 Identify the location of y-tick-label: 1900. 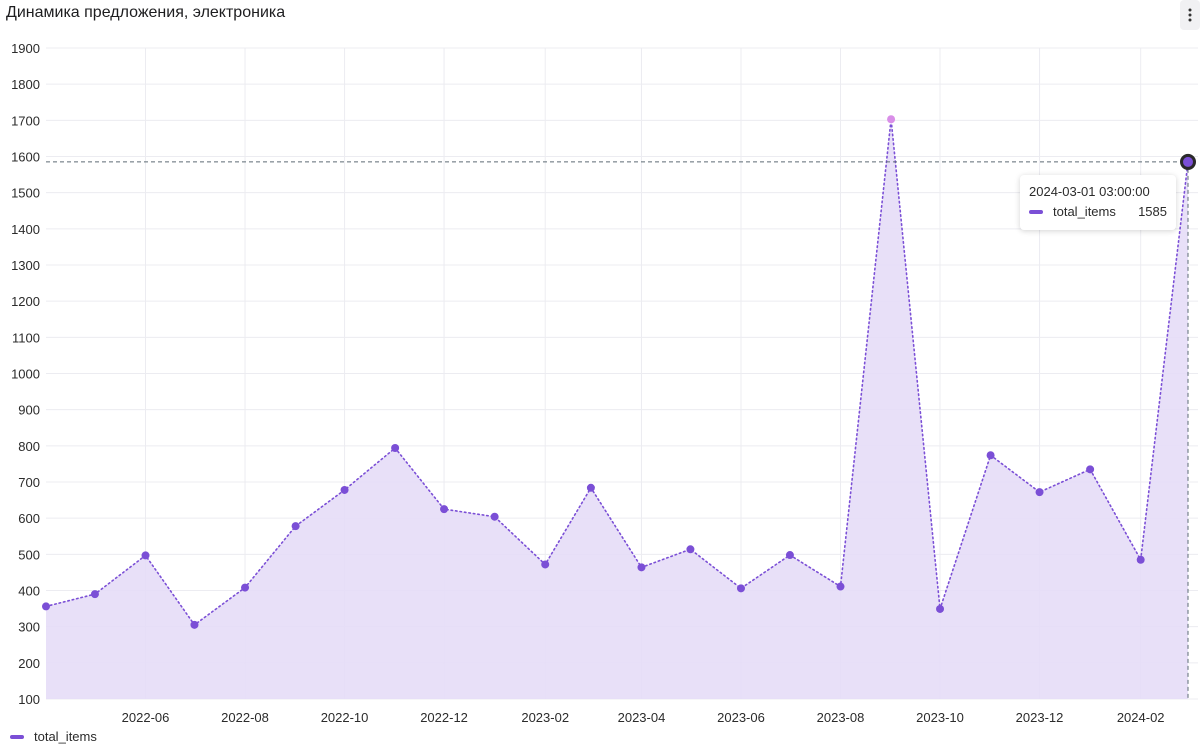
(25, 48).